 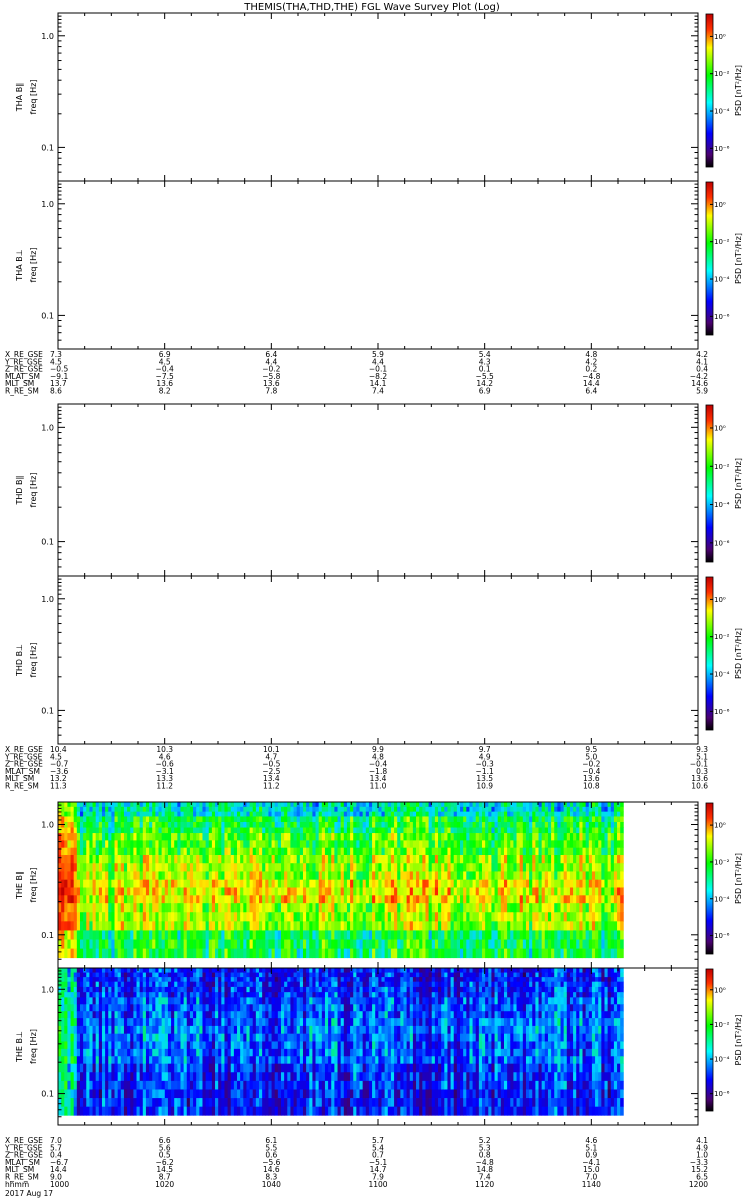 I want to click on y-tick-label: 0.1, so click(x=47, y=147).